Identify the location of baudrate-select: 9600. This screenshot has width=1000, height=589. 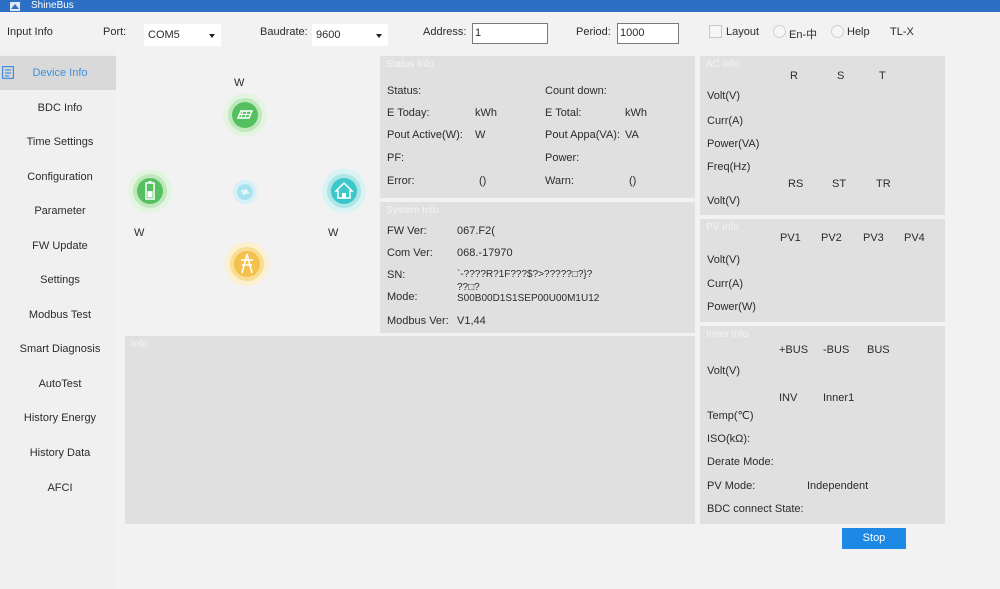
(350, 35).